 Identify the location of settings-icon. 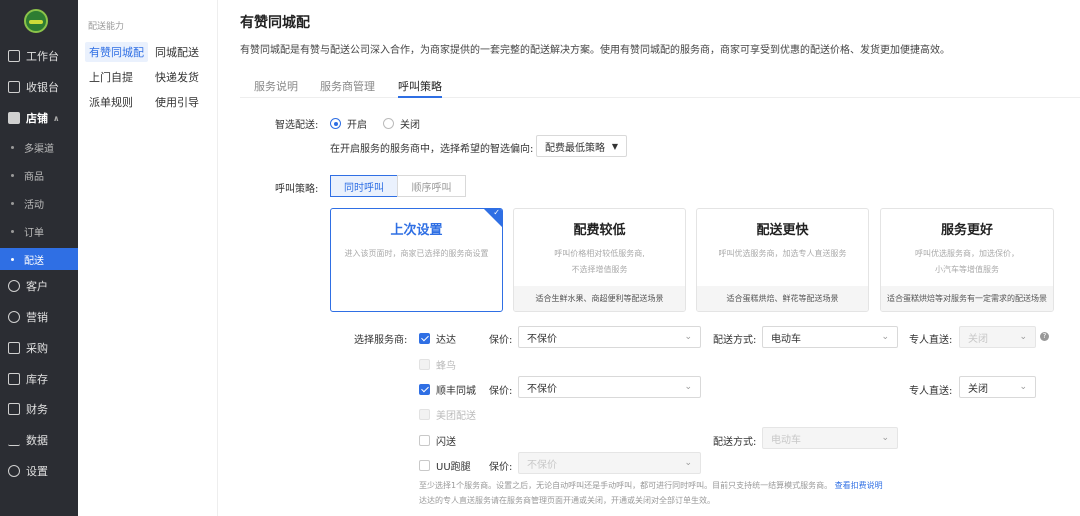
(14, 471).